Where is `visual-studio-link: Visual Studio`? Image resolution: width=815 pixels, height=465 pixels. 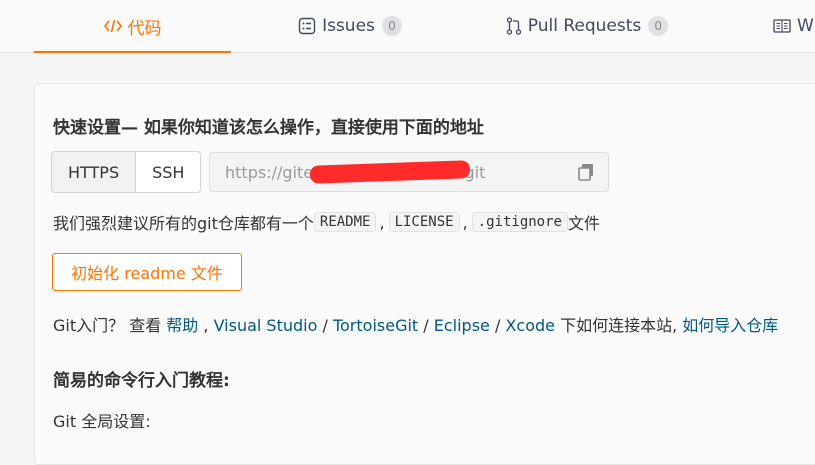 visual-studio-link: Visual Studio is located at coordinates (266, 325).